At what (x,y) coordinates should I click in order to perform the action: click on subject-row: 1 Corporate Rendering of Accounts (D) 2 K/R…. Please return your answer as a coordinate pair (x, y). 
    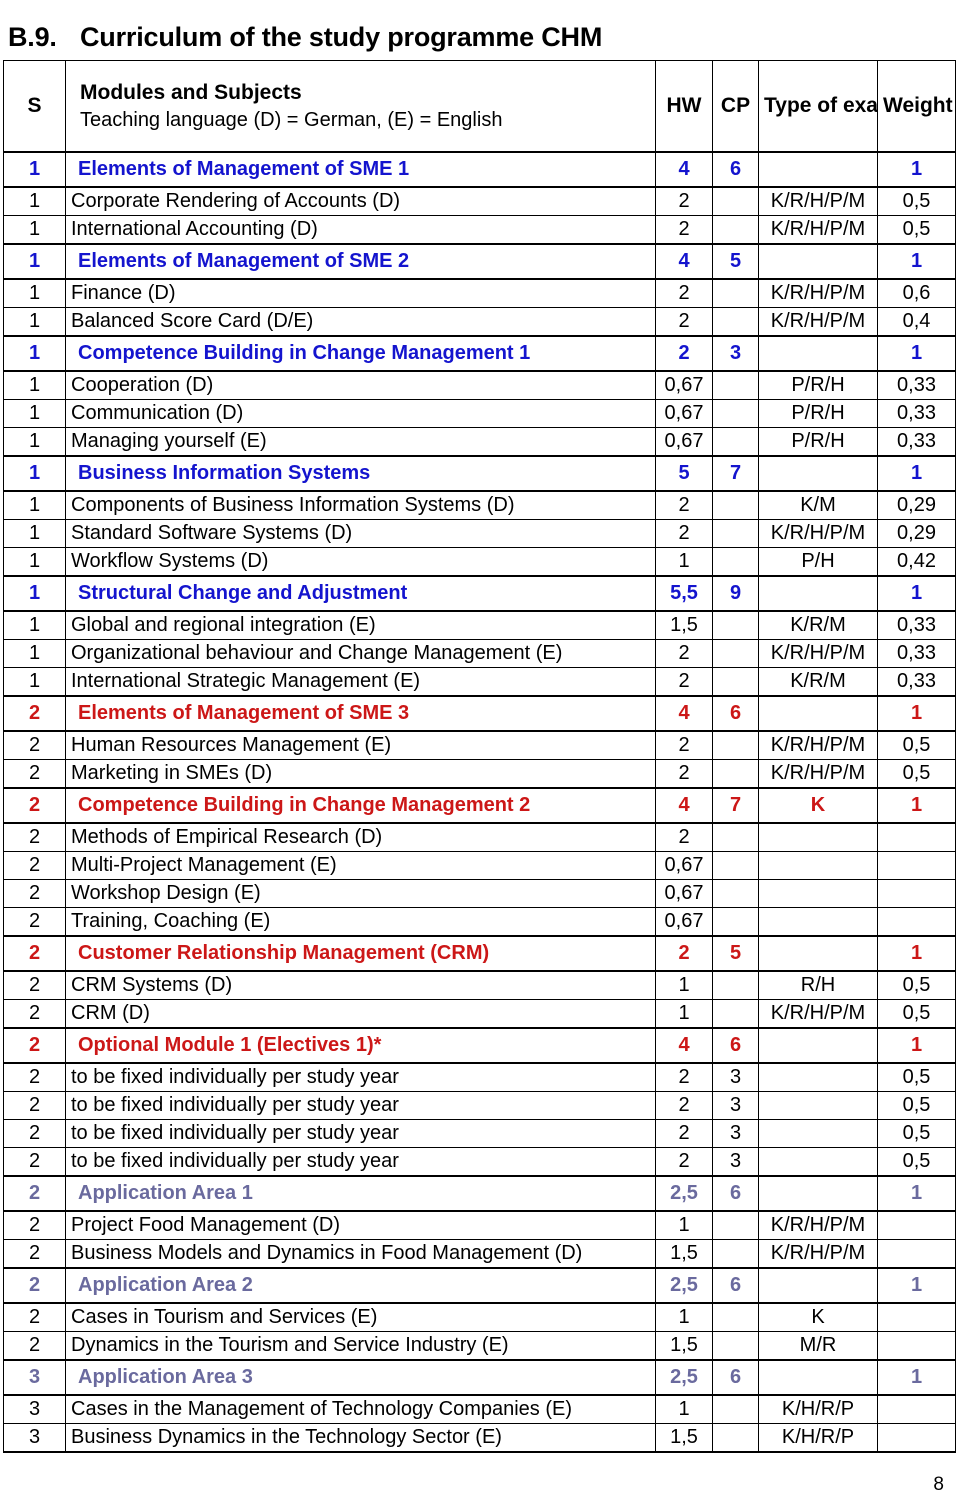
    Looking at the image, I should click on (479, 201).